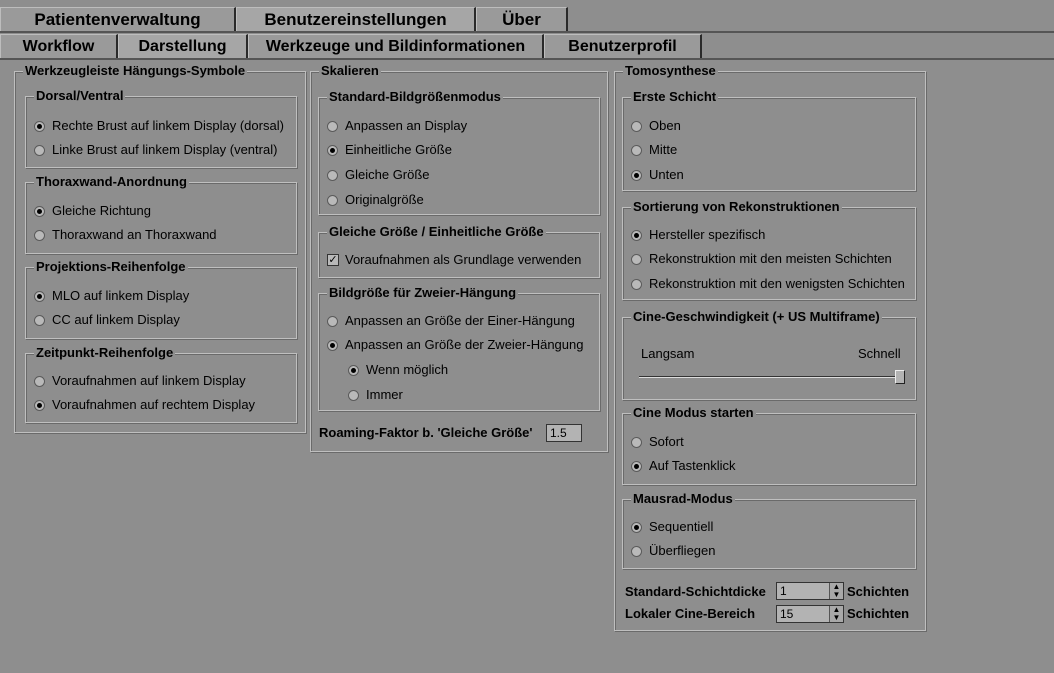  I want to click on radio-voraufnahmen-links: Voraufnahmen auf linkem Display, so click(140, 381).